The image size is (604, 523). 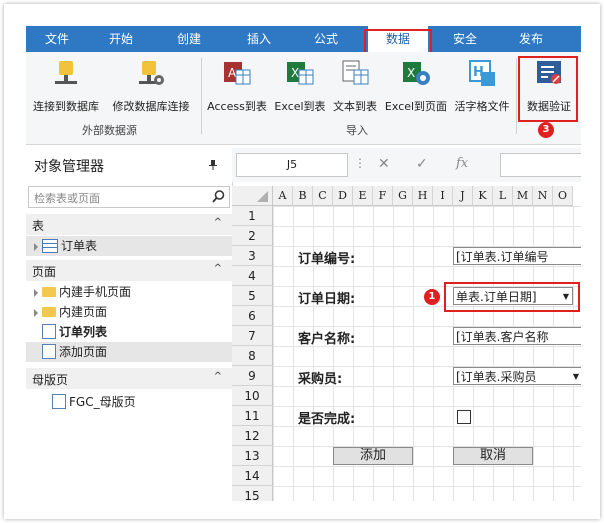 I want to click on modify-connection-button: 修改数据库连接, so click(x=151, y=85).